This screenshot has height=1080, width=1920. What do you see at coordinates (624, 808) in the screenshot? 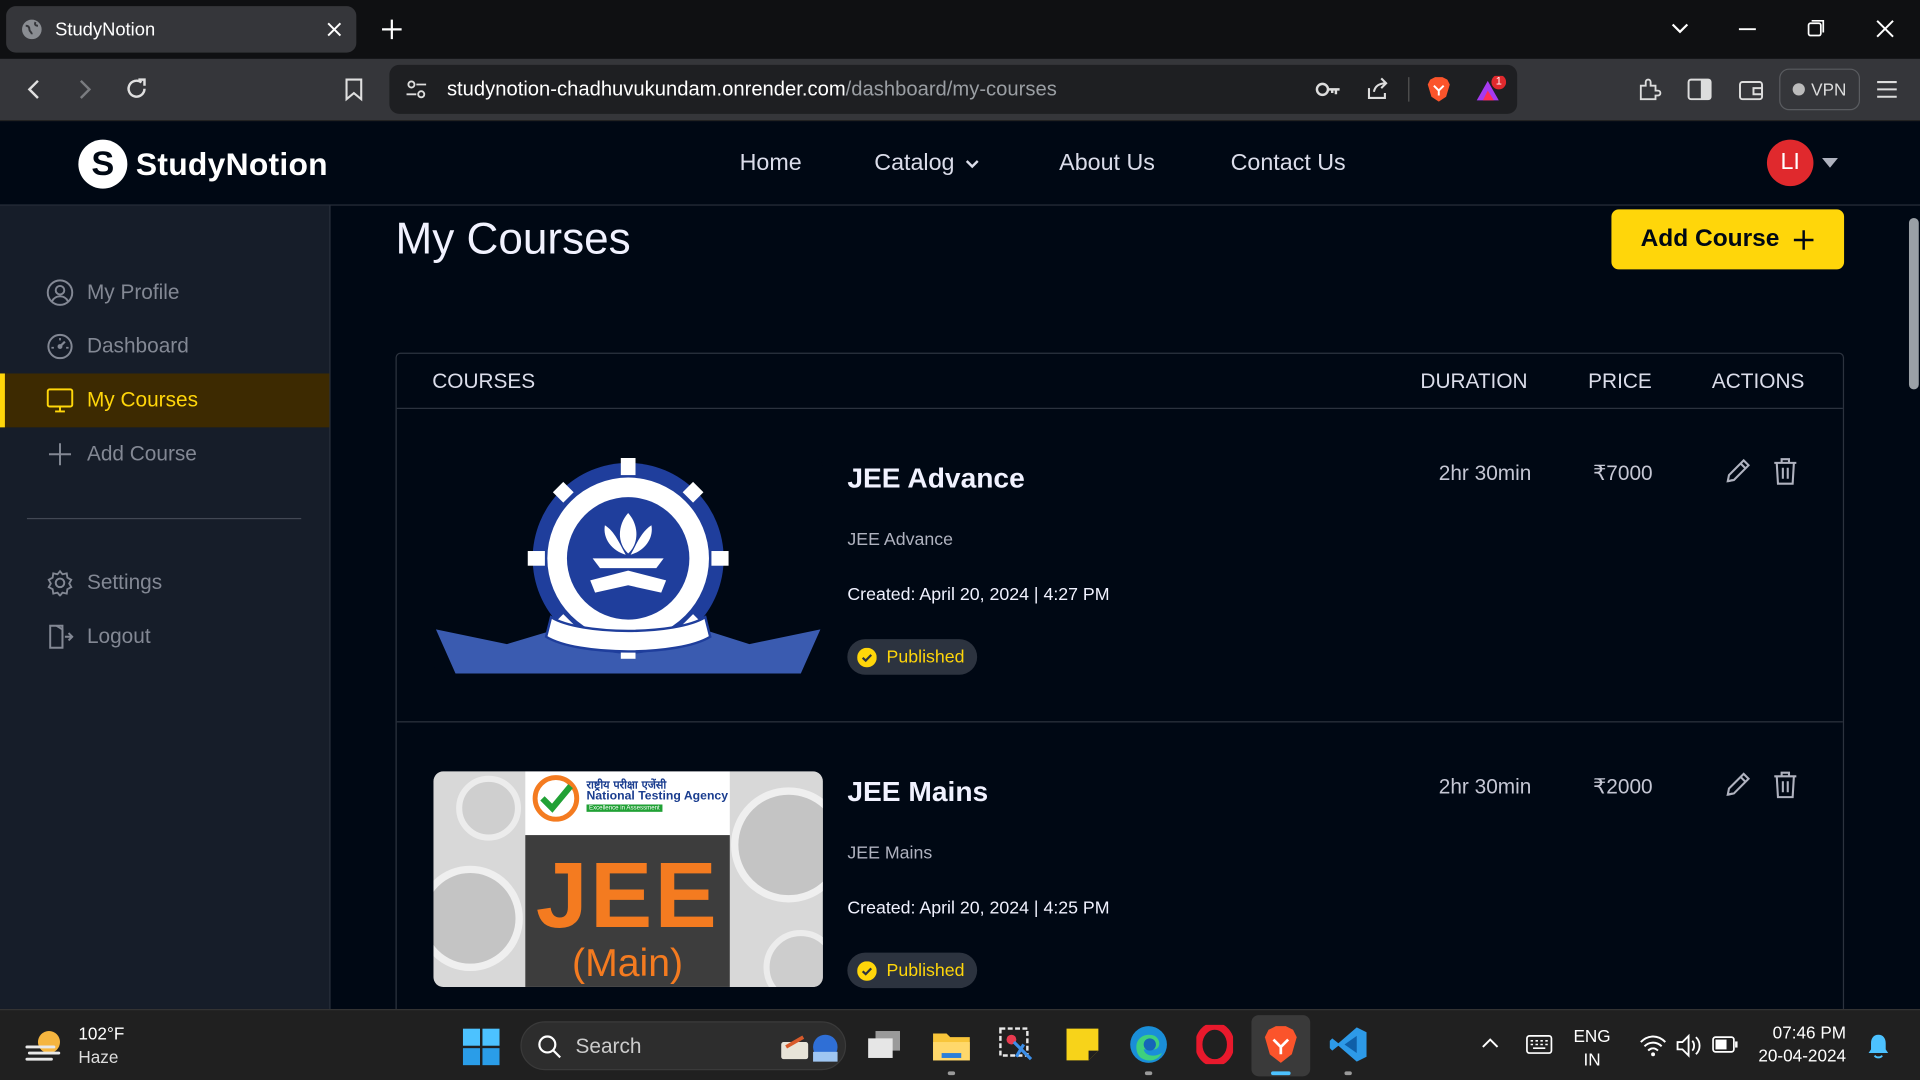
I see `nta-tagline-text: Excellence in Assessment` at bounding box center [624, 808].